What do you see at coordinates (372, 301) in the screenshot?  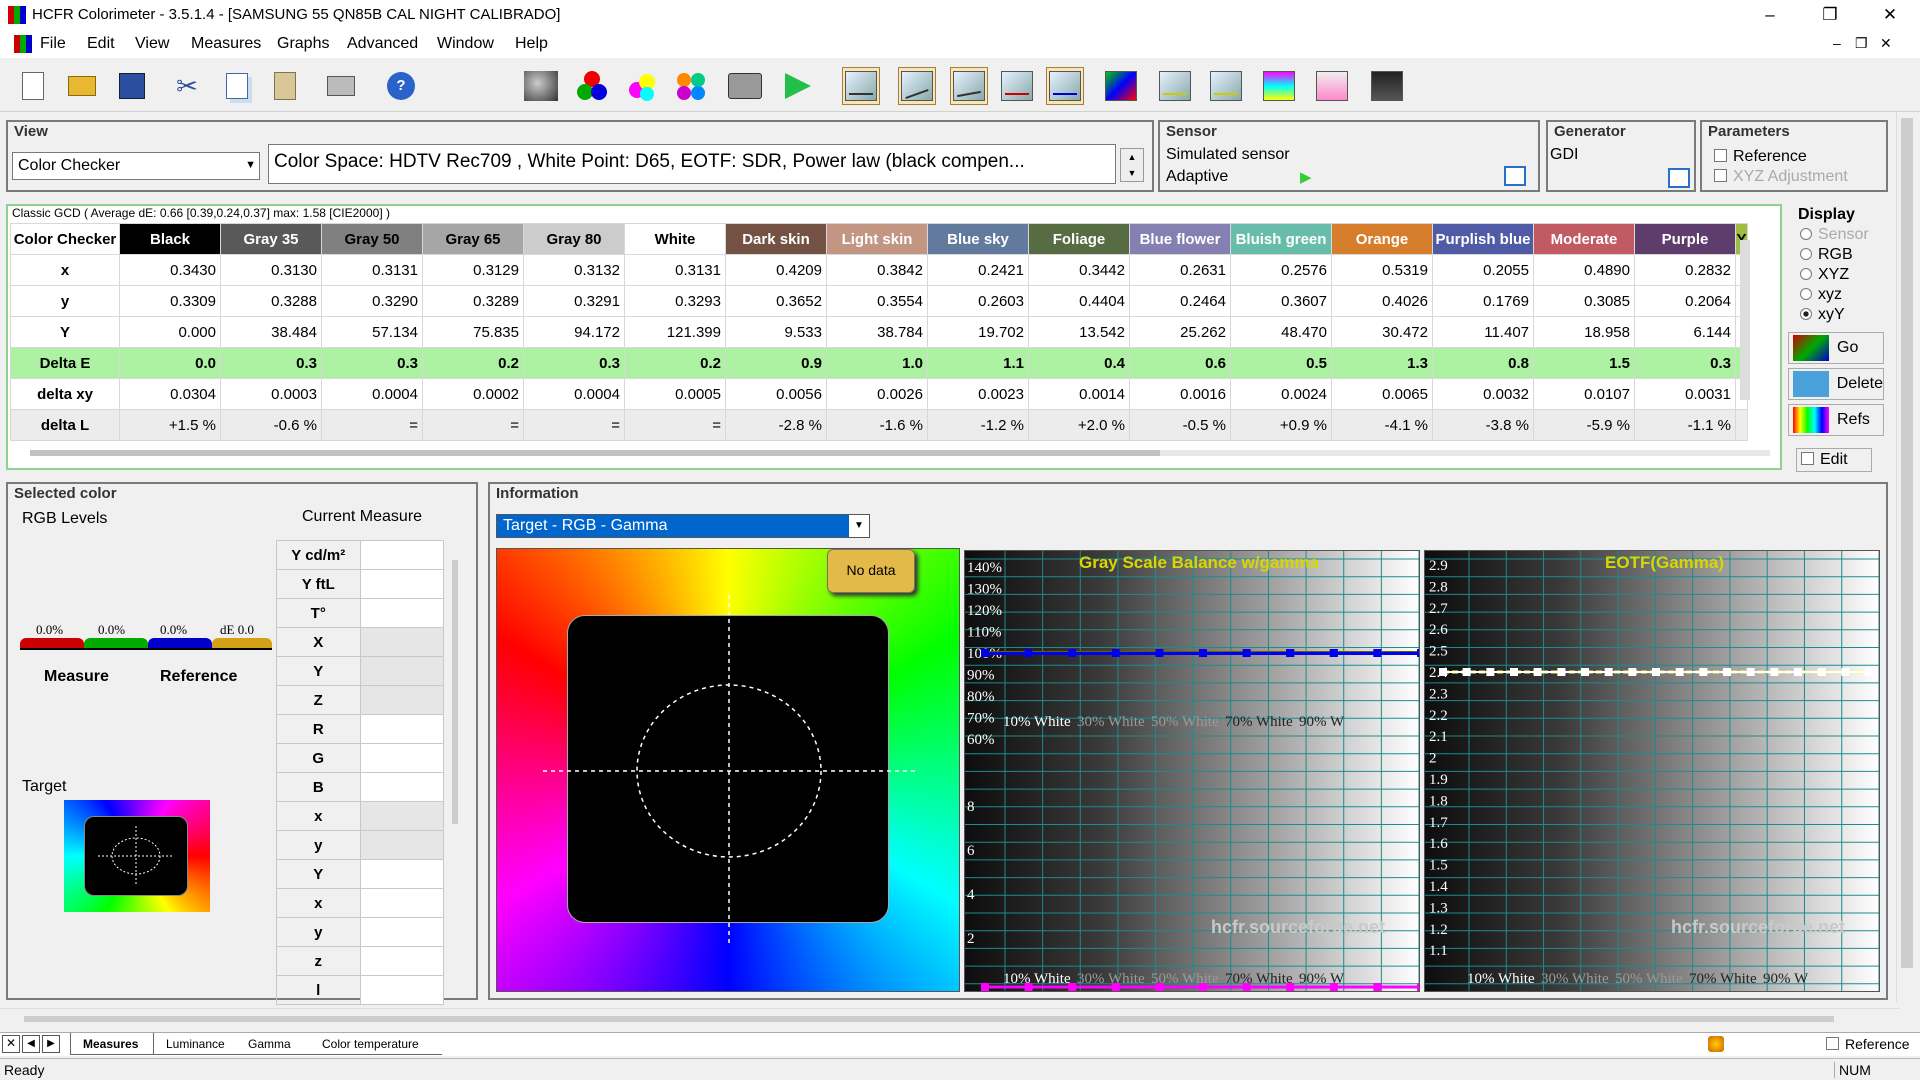 I see `table-cell: 0.3290` at bounding box center [372, 301].